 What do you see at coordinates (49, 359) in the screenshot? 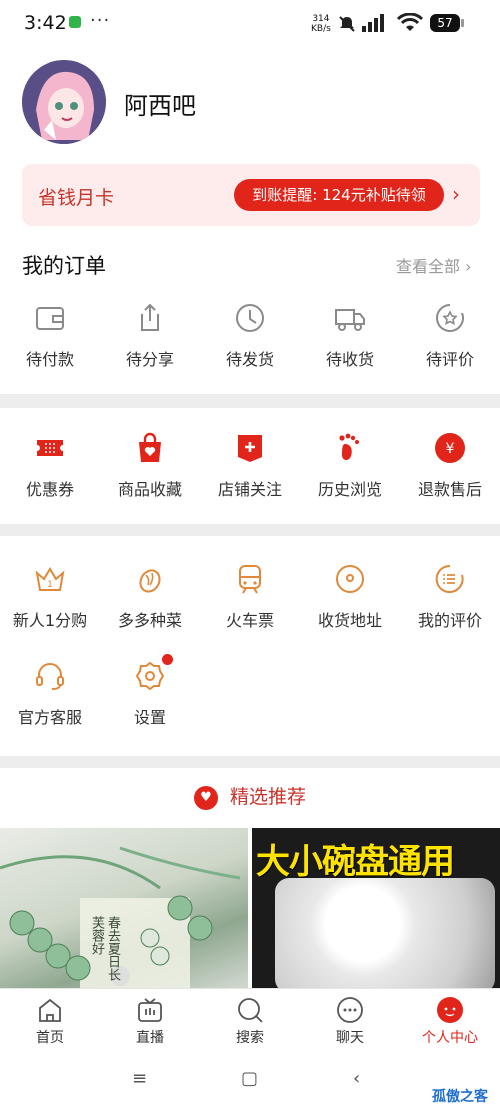
I see `order-item-label: 待付款` at bounding box center [49, 359].